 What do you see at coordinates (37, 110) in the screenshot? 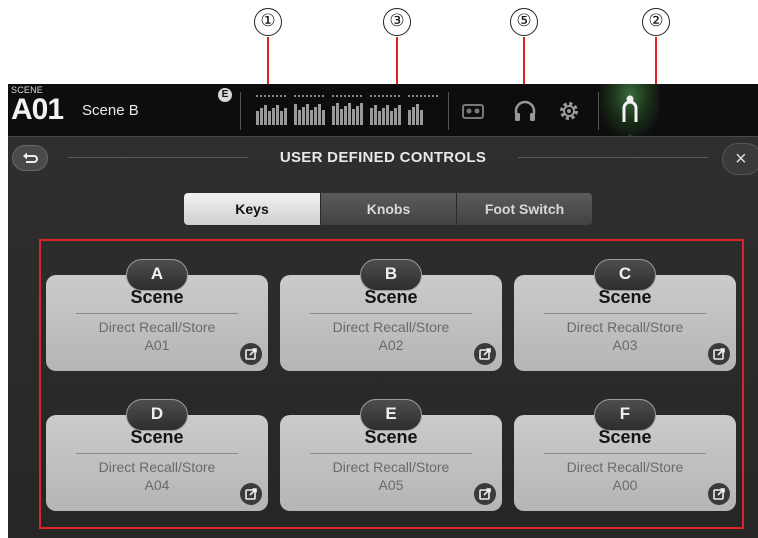
I see `scene-number: A01` at bounding box center [37, 110].